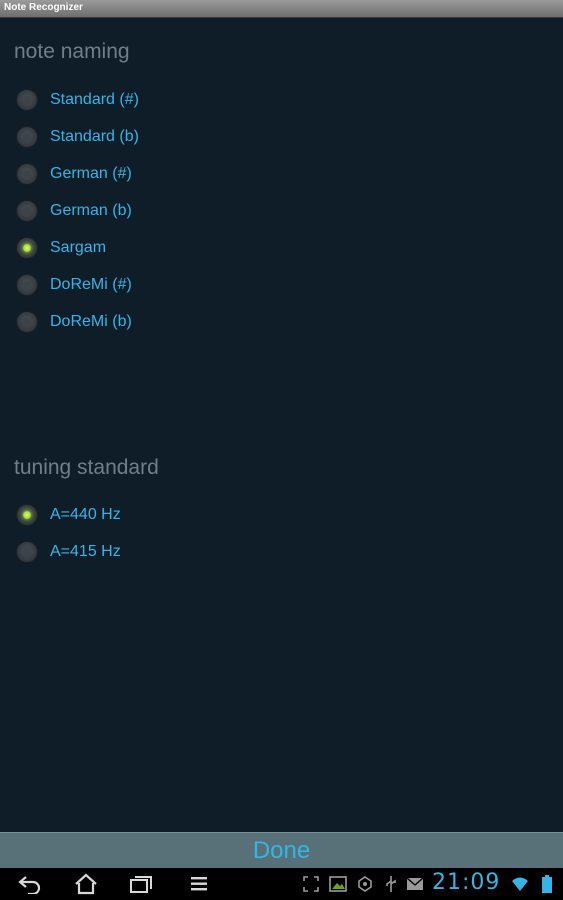  What do you see at coordinates (94, 99) in the screenshot?
I see `option-label: Standard (#)` at bounding box center [94, 99].